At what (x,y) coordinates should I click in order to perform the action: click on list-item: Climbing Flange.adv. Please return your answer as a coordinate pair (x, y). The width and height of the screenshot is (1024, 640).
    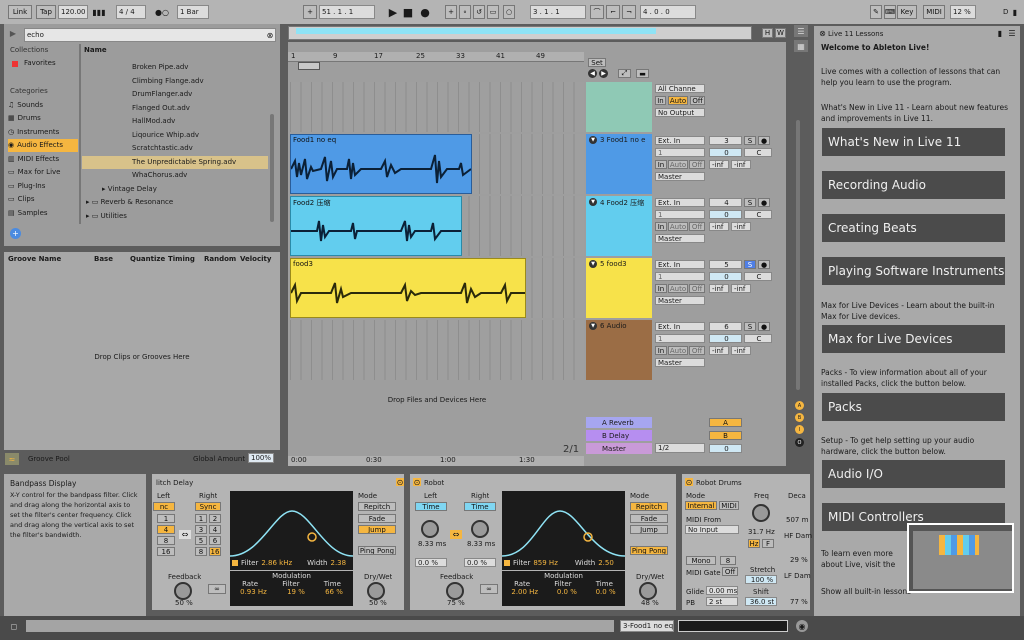
    Looking at the image, I should click on (175, 82).